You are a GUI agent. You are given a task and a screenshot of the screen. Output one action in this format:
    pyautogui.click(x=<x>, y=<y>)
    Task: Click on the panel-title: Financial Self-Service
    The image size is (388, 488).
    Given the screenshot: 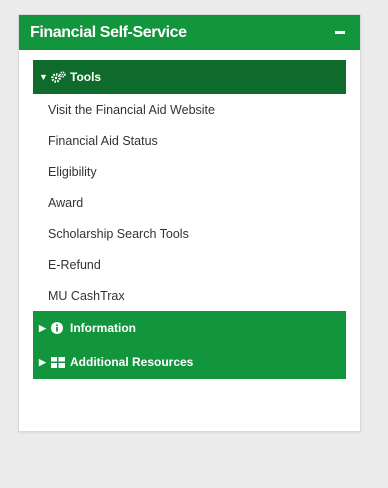 What is the action you would take?
    pyautogui.click(x=108, y=32)
    